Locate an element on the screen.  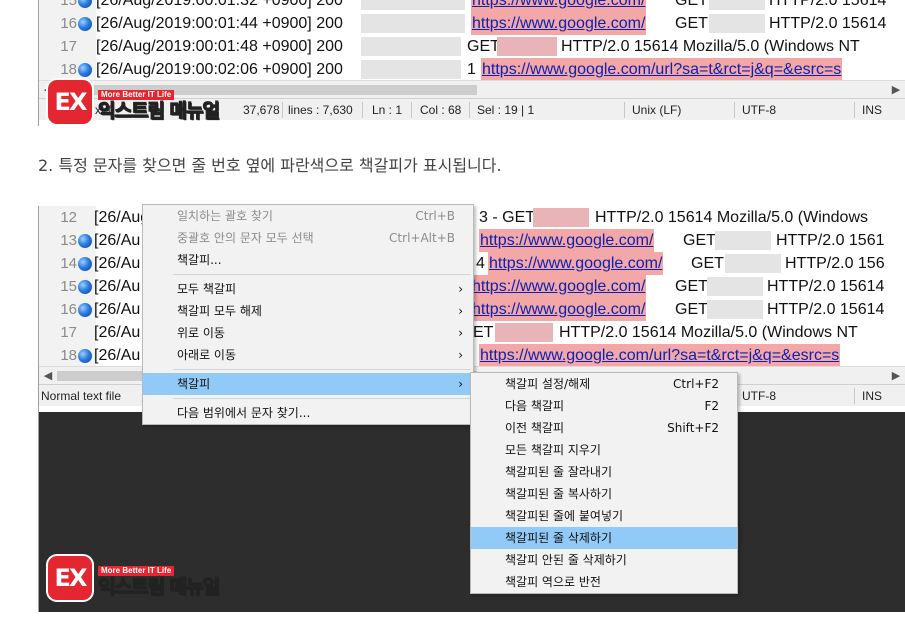
submenu-item-paste-to-bookmarked: 책갈피된 줄에 붙여넣기 is located at coordinates (604, 516).